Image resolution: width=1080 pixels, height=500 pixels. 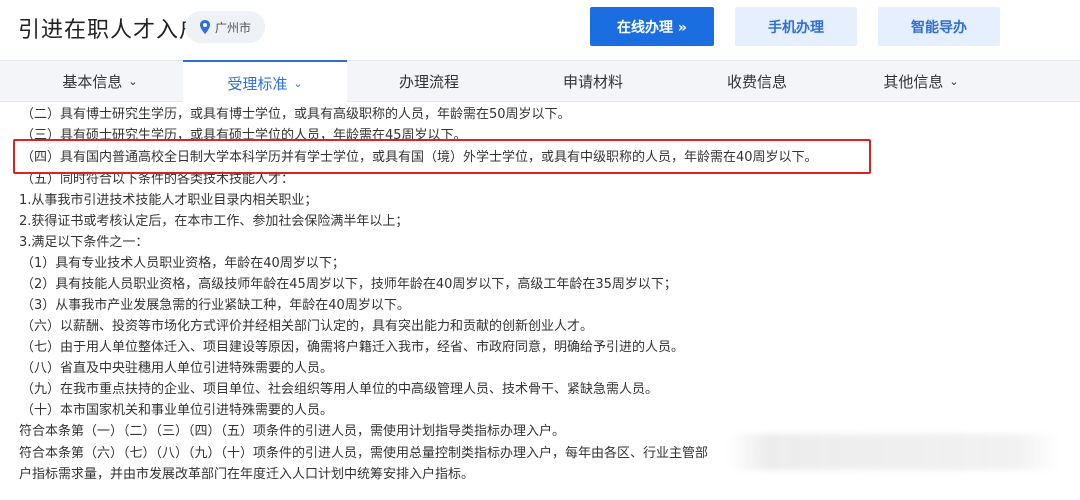 What do you see at coordinates (796, 26) in the screenshot?
I see `mobile-apply-button: 手机办理` at bounding box center [796, 26].